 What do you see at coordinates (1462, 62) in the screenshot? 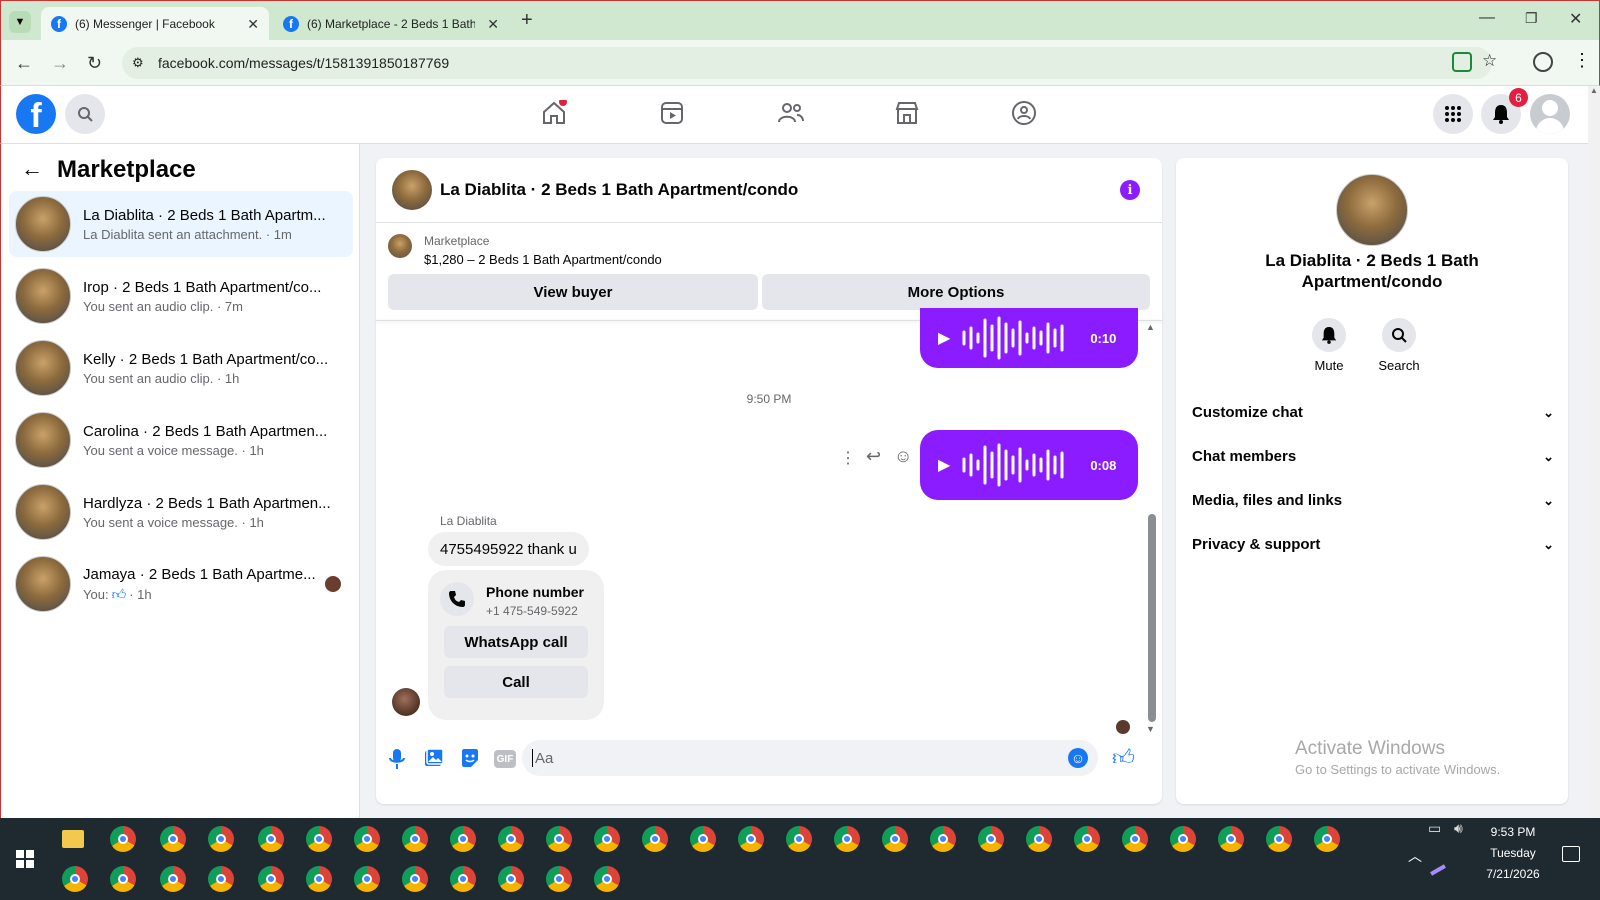
I see `install-app-icon` at bounding box center [1462, 62].